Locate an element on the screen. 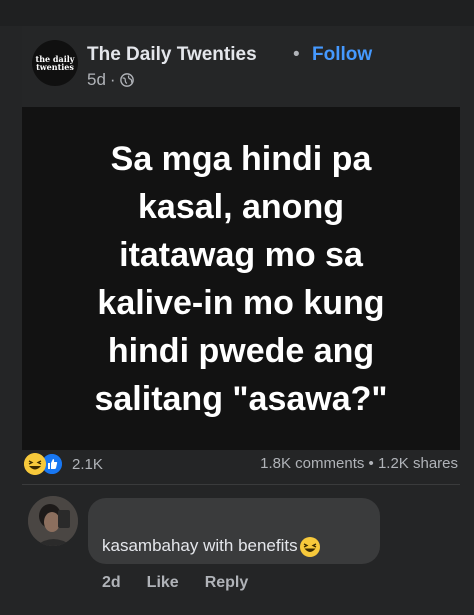 This screenshot has width=474, height=615. avatar is located at coordinates (53, 521).